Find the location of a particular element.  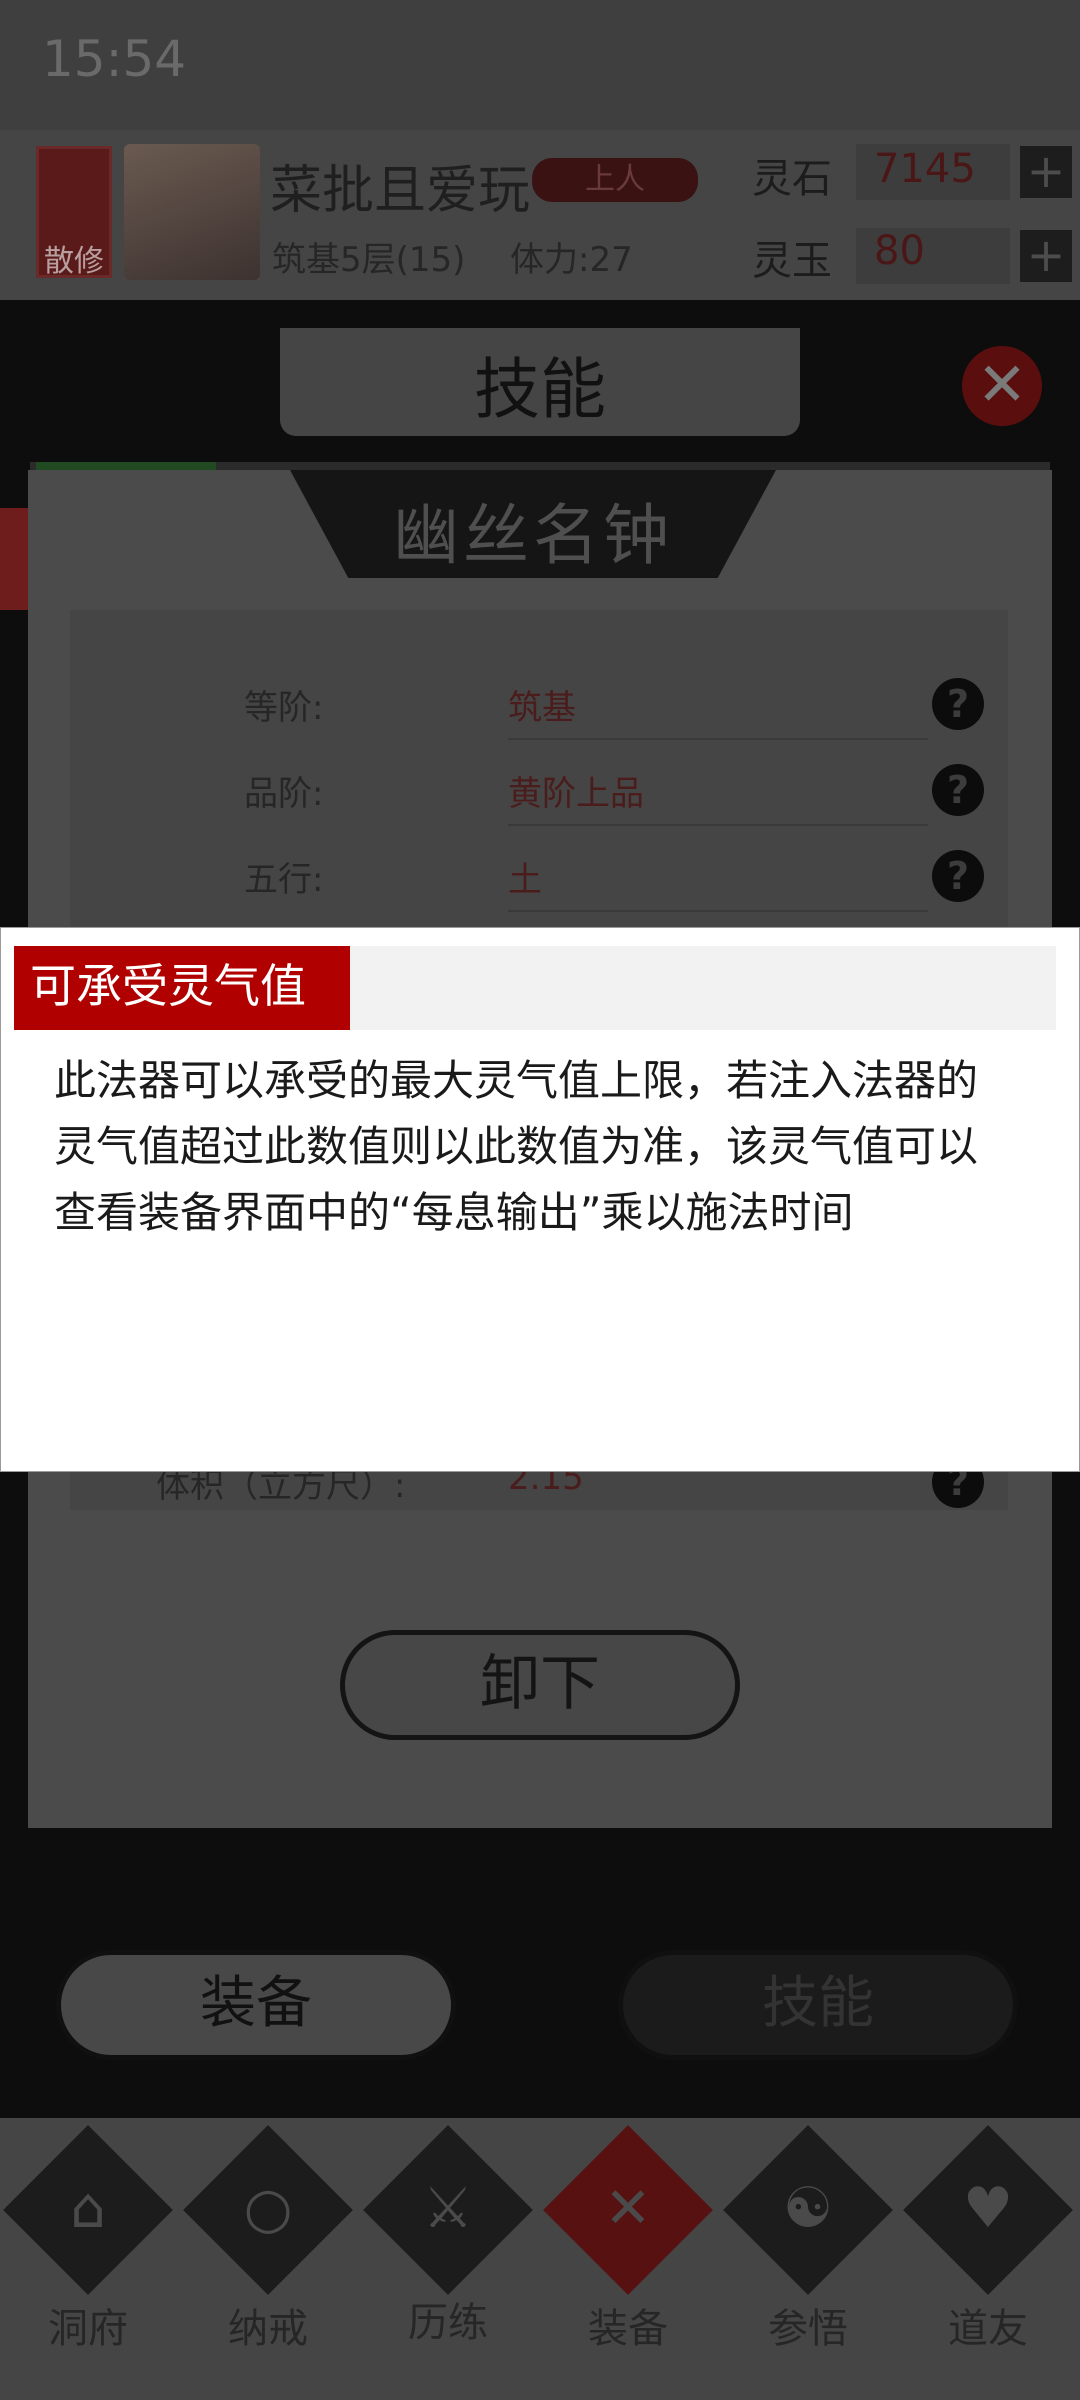

stamina: 体力:27 is located at coordinates (571, 260).